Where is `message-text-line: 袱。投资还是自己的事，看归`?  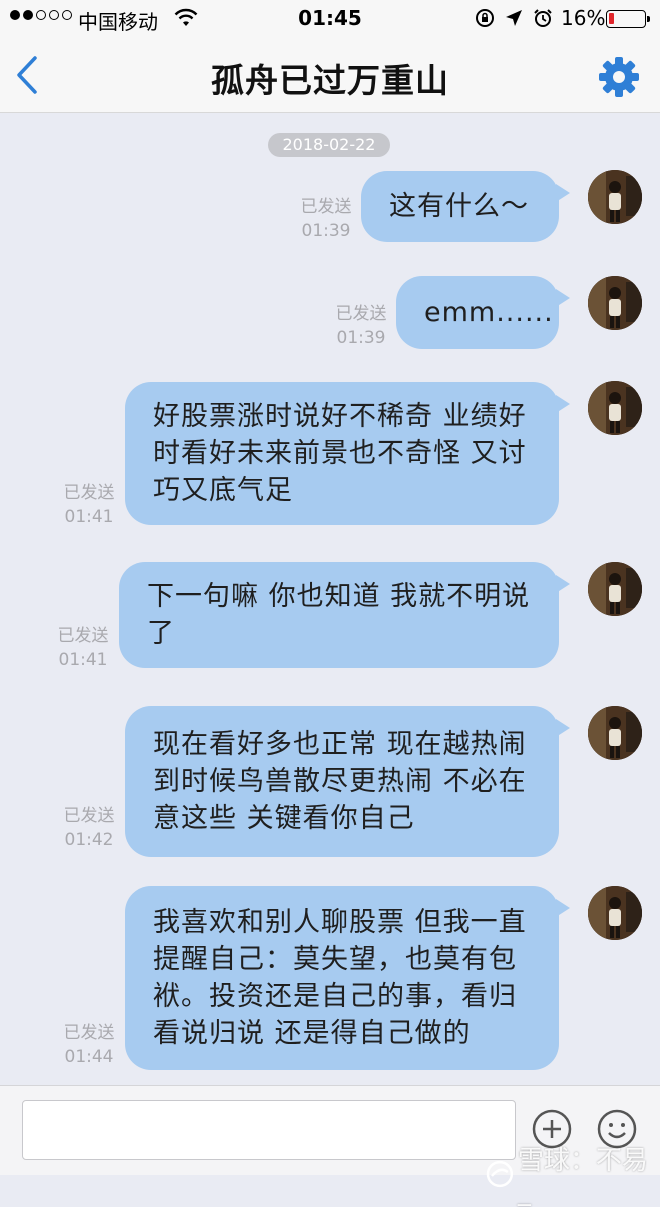
message-text-line: 袱。投资还是自己的事，看归 is located at coordinates (335, 996).